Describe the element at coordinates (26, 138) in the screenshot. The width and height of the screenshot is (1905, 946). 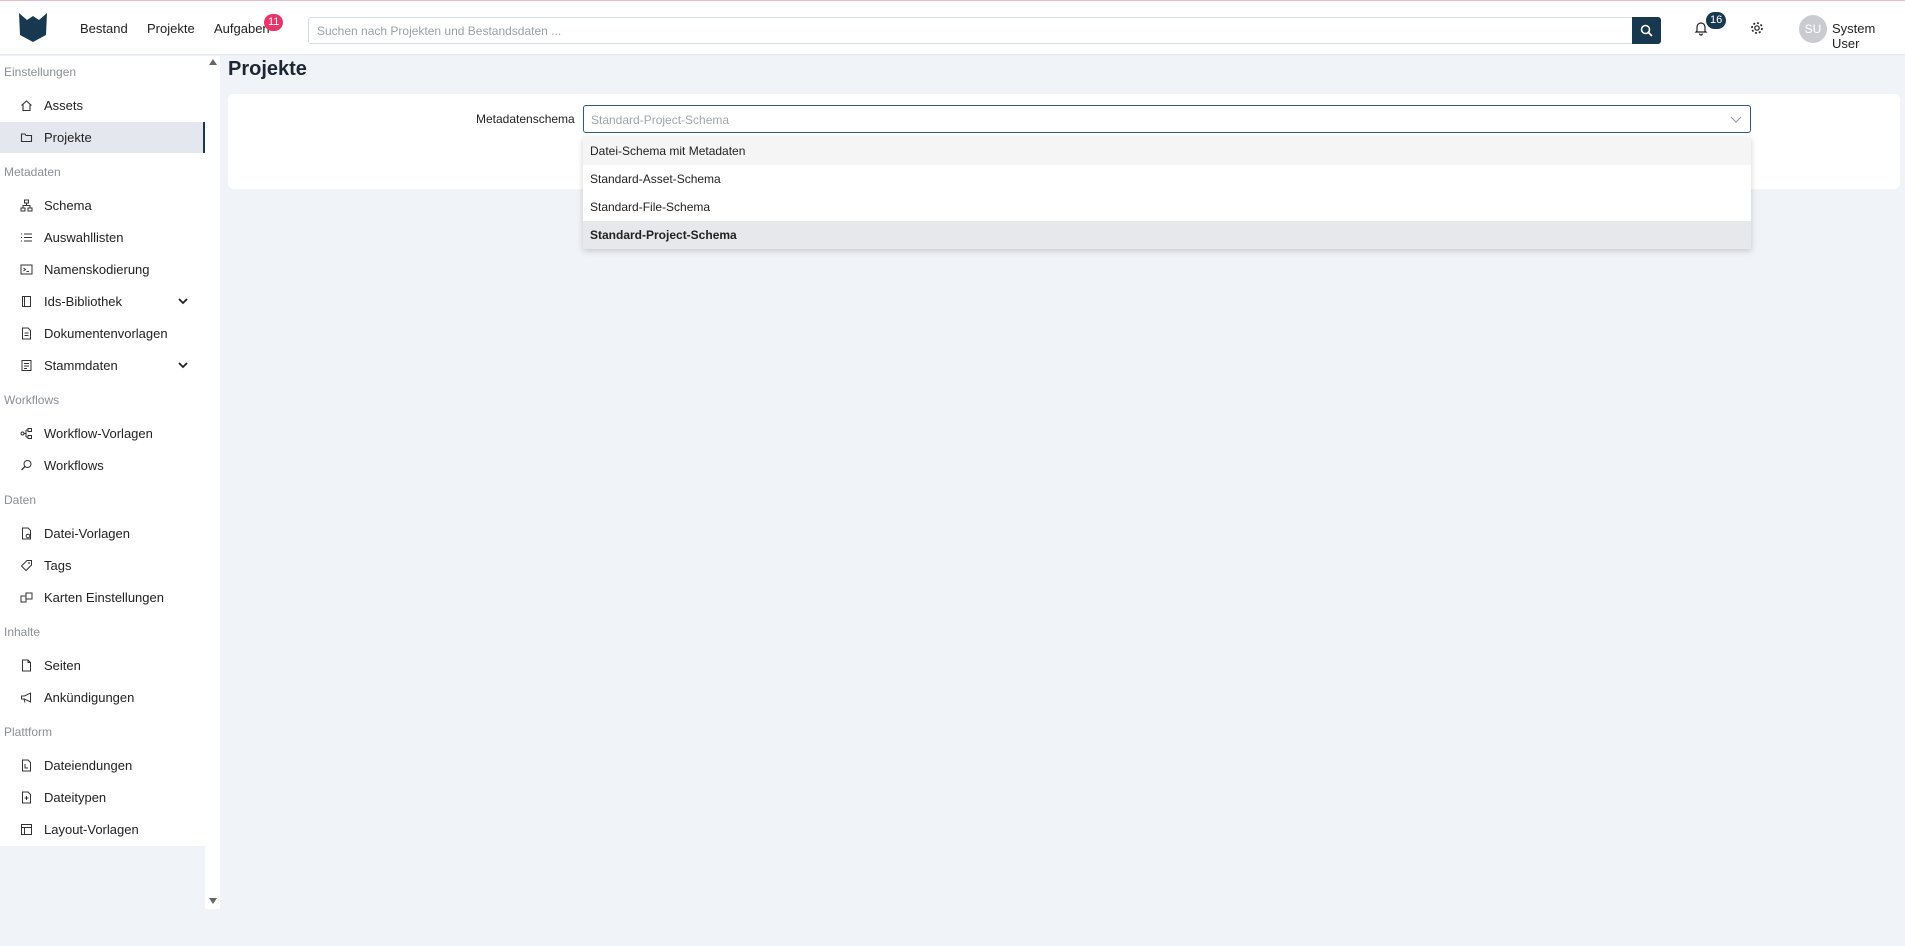
I see `folder-icon` at that location.